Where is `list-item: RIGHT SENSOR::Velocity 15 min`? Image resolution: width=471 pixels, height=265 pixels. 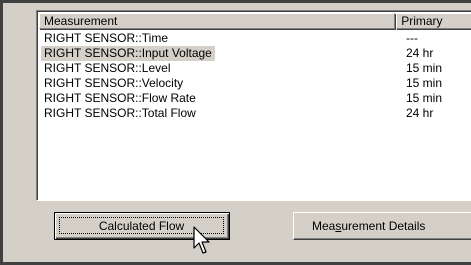
list-item: RIGHT SENSOR::Velocity 15 min is located at coordinates (255, 83).